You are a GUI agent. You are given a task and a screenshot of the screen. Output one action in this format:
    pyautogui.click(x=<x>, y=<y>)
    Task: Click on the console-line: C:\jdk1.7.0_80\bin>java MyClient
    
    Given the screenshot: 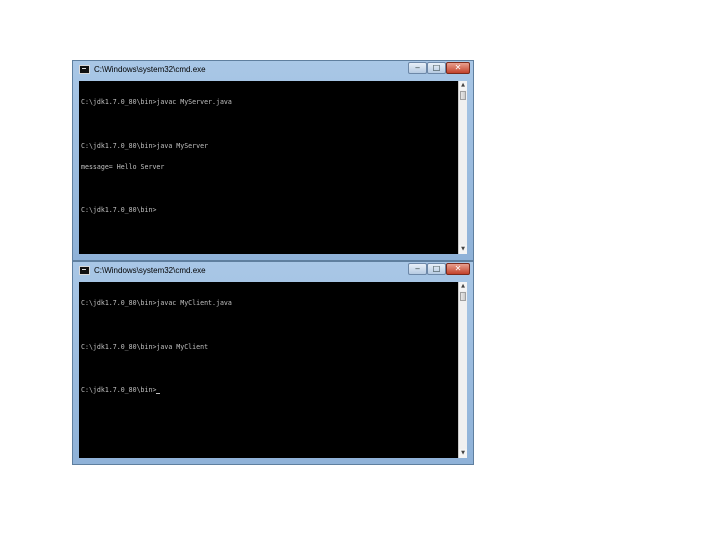 What is the action you would take?
    pyautogui.click(x=145, y=346)
    